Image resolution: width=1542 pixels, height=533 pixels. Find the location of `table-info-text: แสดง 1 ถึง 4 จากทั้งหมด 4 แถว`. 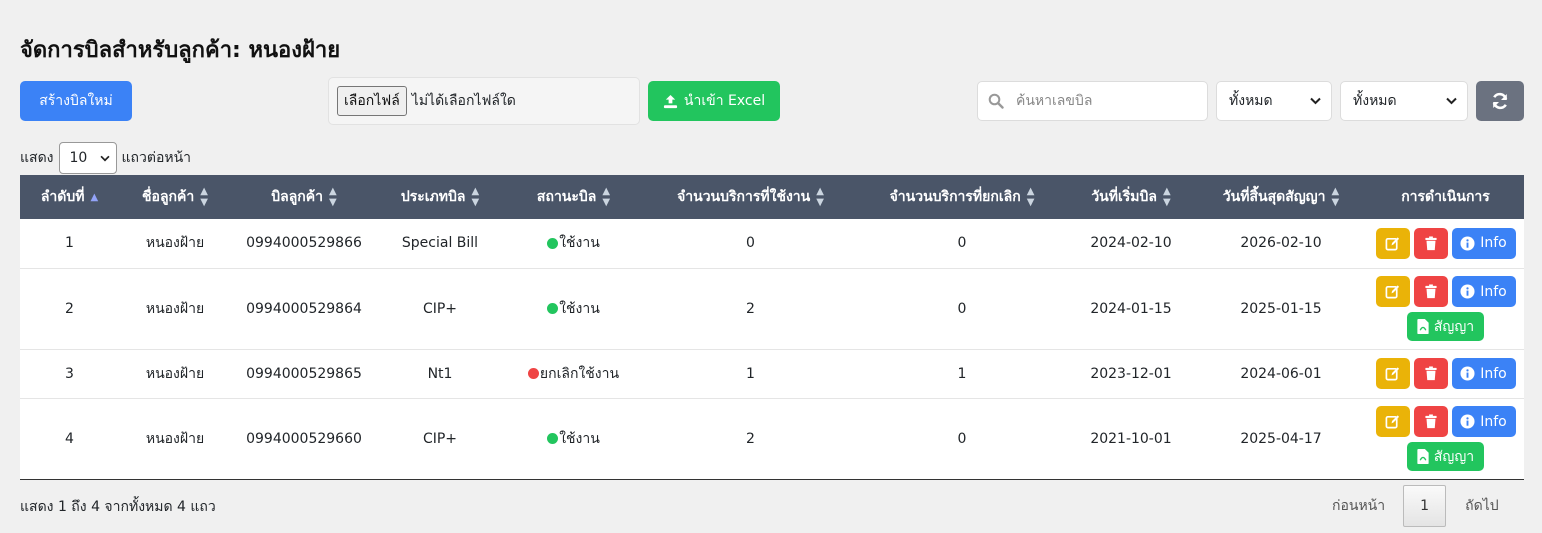

table-info-text: แสดง 1 ถึง 4 จากทั้งหมด 4 แถว is located at coordinates (118, 507).